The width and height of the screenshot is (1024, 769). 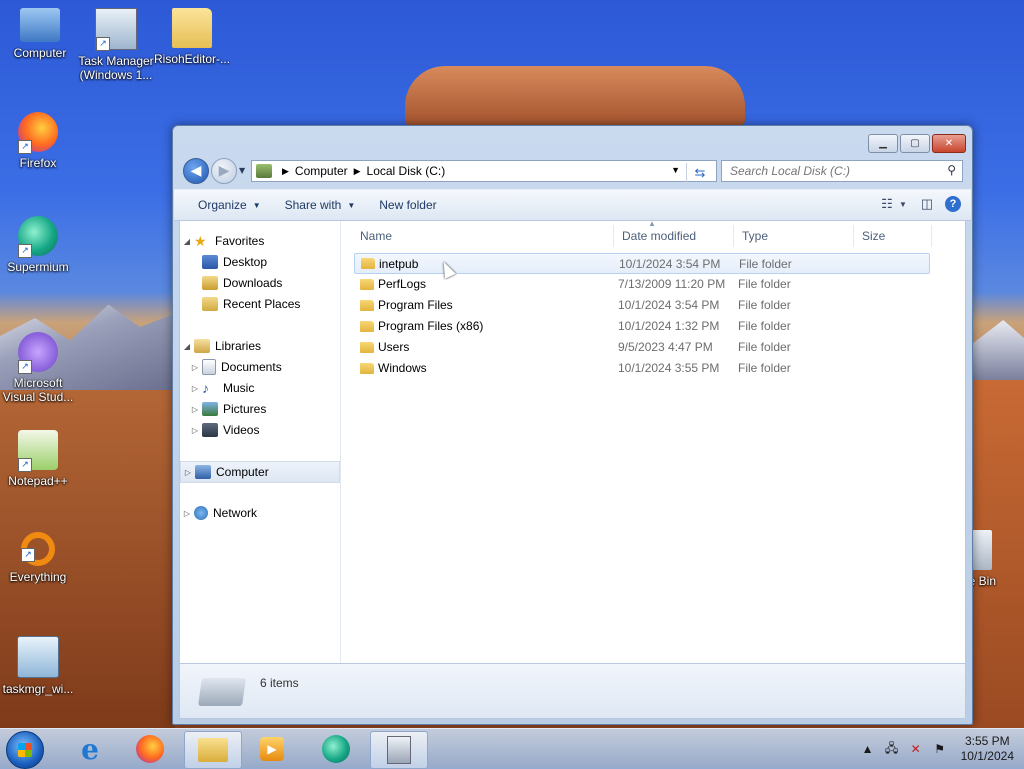 I want to click on breadcrumb-computer: Computer, so click(x=321, y=171).